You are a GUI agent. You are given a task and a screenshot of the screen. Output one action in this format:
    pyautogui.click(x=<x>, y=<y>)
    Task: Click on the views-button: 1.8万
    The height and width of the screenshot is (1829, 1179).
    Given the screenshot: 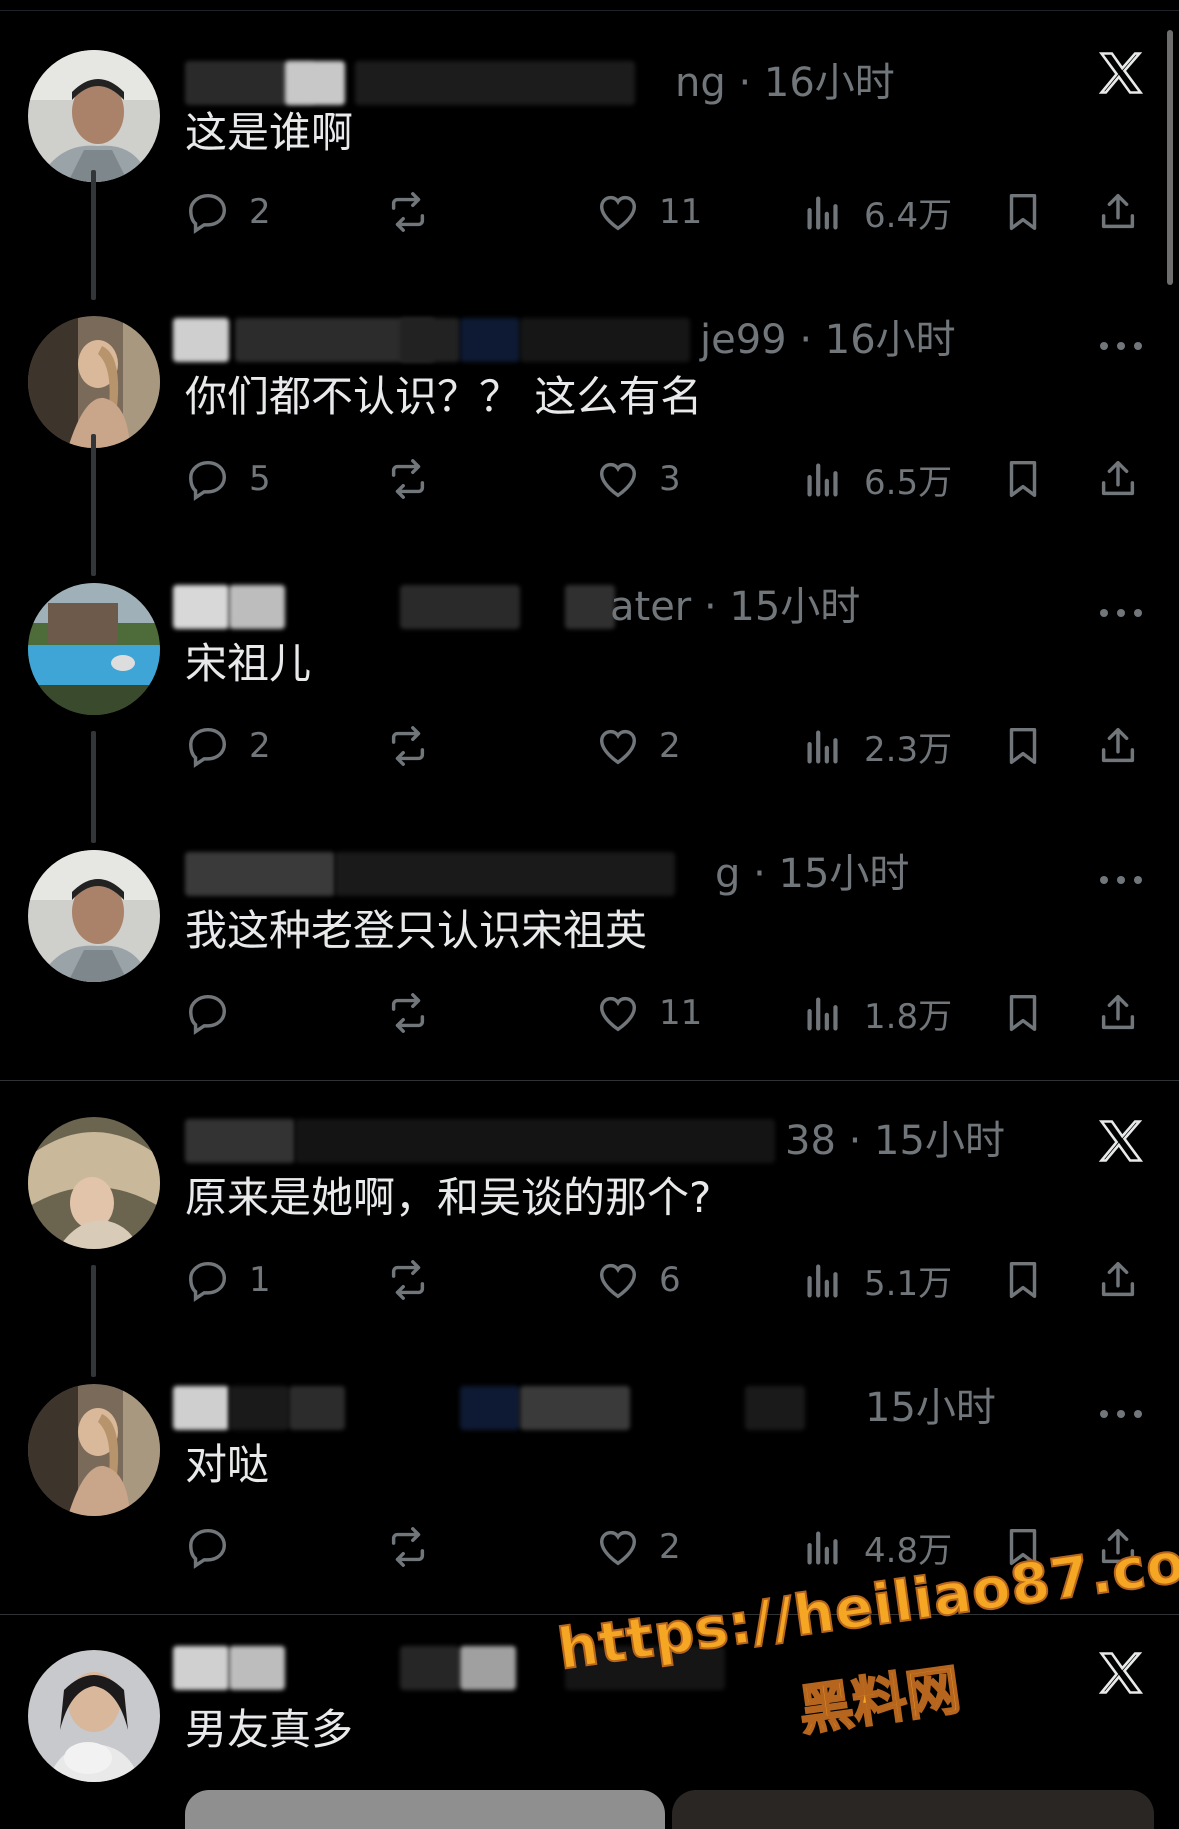 What is the action you would take?
    pyautogui.click(x=876, y=1013)
    